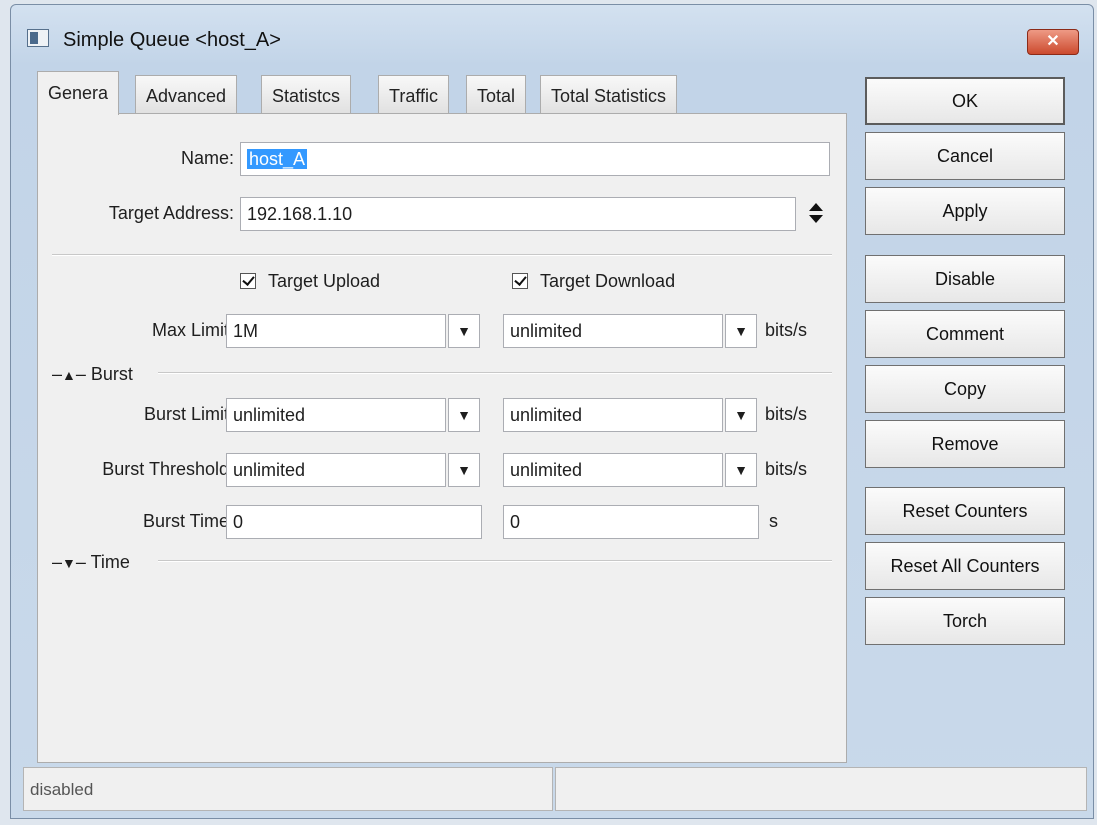 Image resolution: width=1097 pixels, height=825 pixels. Describe the element at coordinates (336, 470) in the screenshot. I see `burst-threshold-upload-input: unlimited` at that location.